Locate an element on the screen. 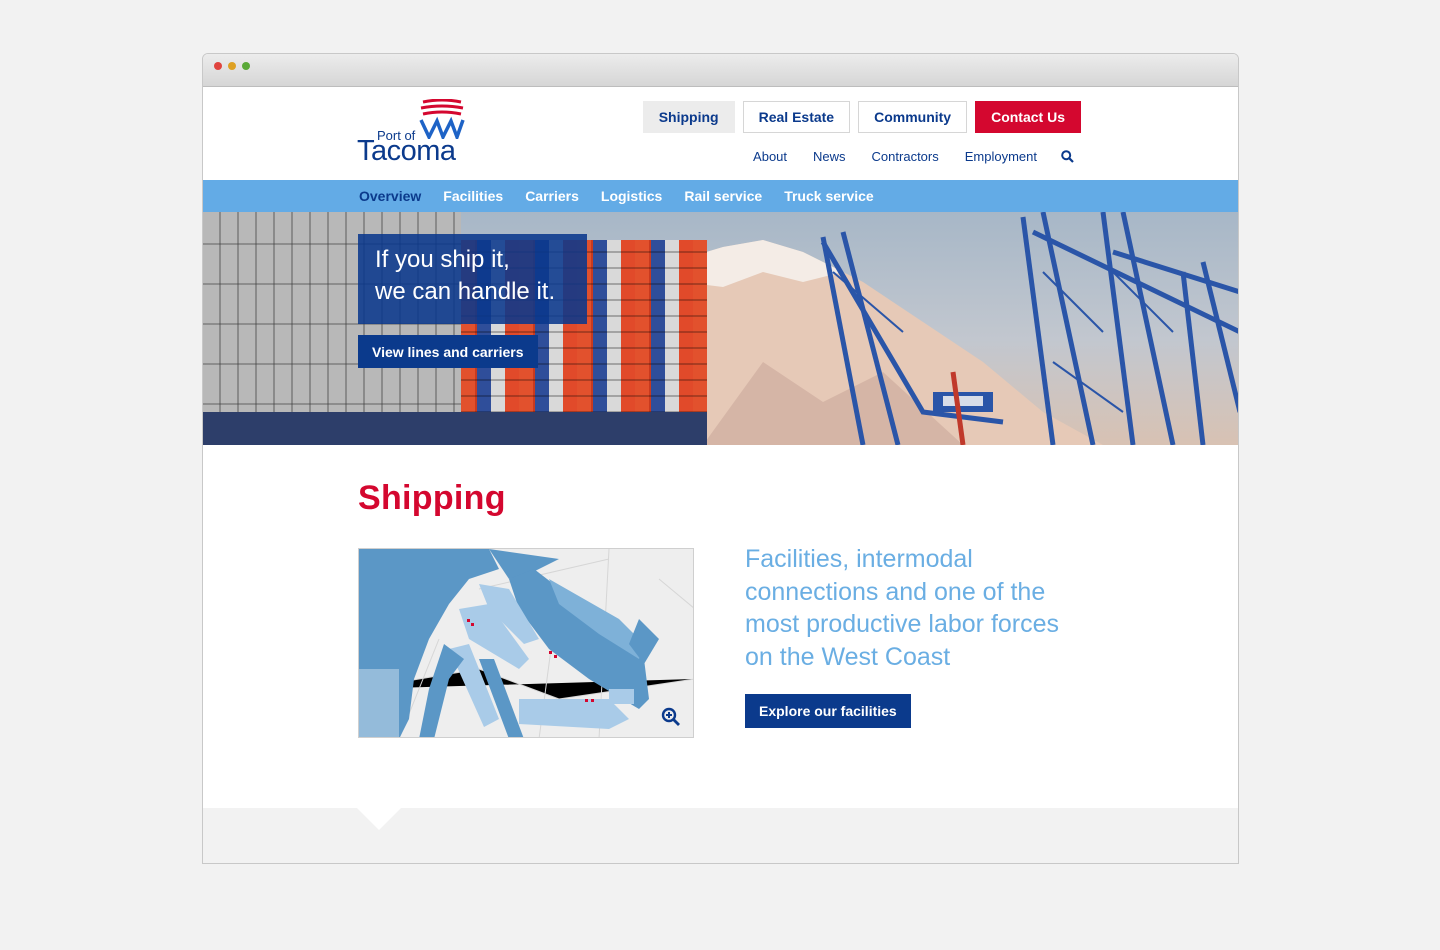 This screenshot has width=1440, height=950. browser-titlebar is located at coordinates (720, 70).